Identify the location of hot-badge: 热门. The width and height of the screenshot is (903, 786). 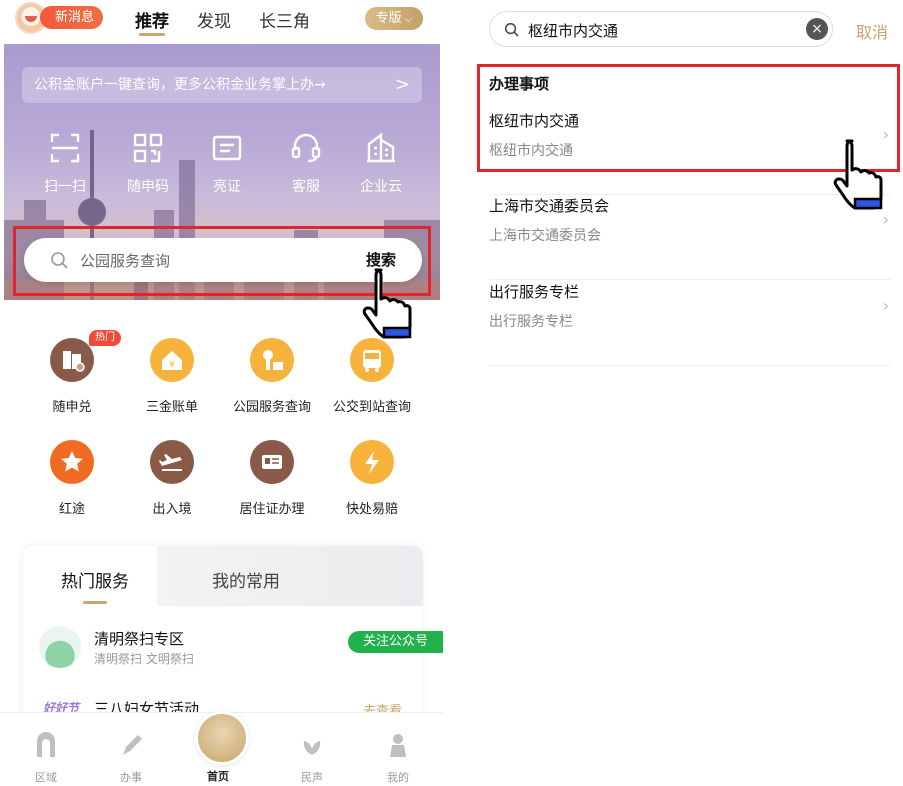
(105, 338).